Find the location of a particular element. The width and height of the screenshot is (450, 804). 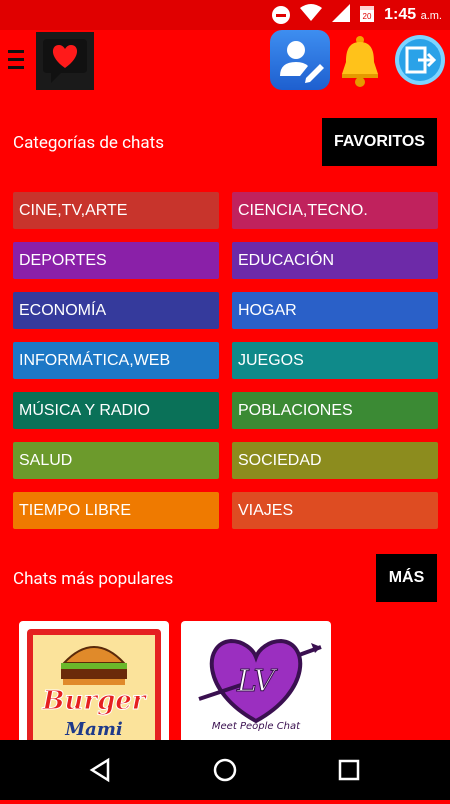

popular-chat-card-burger: Burger Mami is located at coordinates (94, 686).